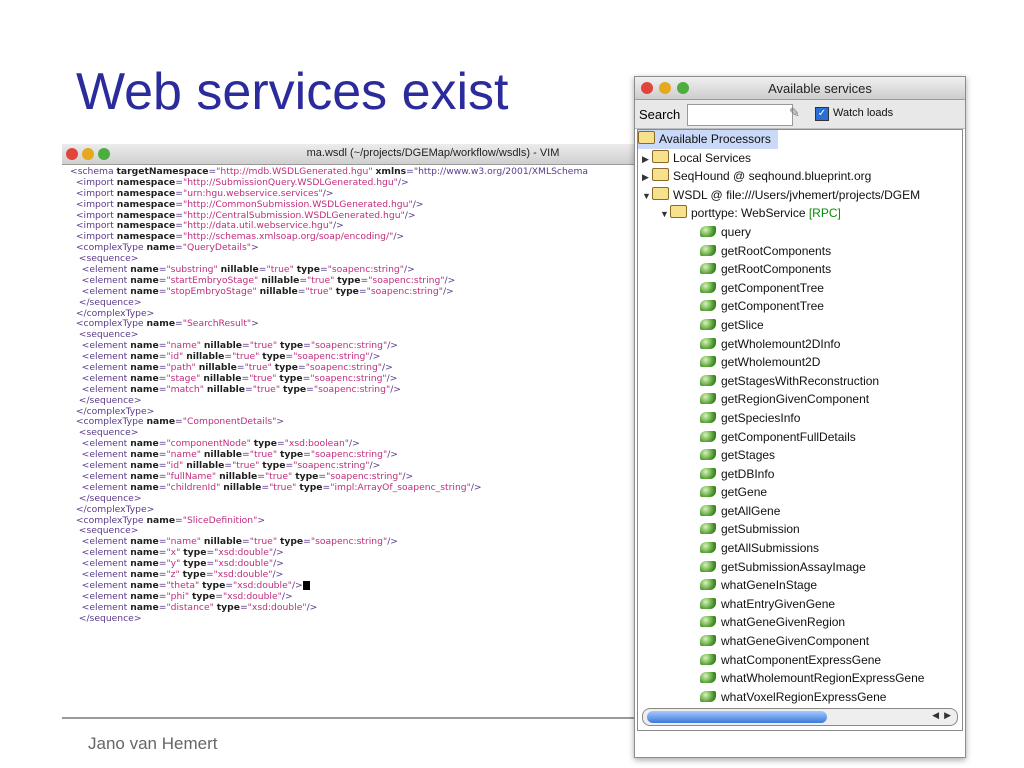  Describe the element at coordinates (776, 269) in the screenshot. I see `operation-label: getRootComponents` at that location.